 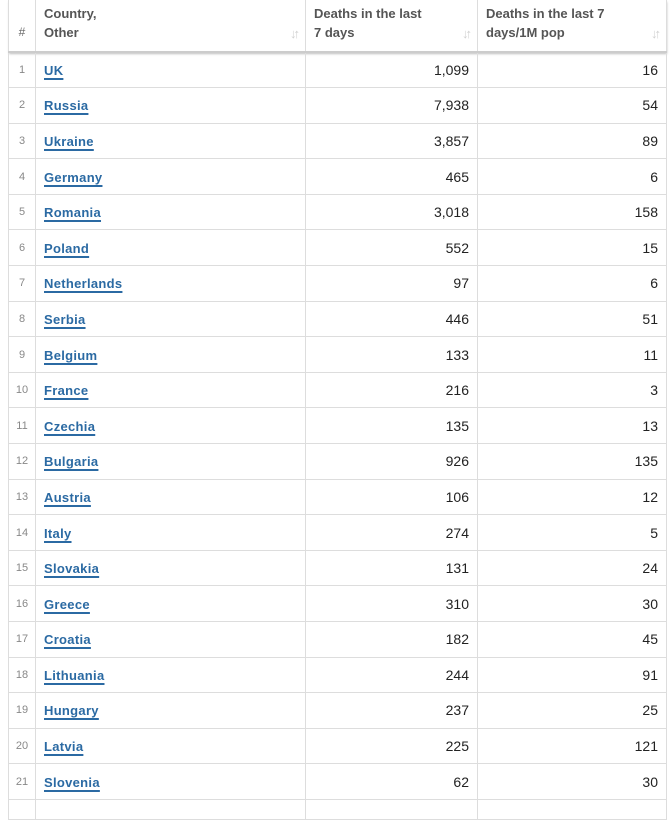 What do you see at coordinates (337, 176) in the screenshot?
I see `table-row: 4 Germany 465 6` at bounding box center [337, 176].